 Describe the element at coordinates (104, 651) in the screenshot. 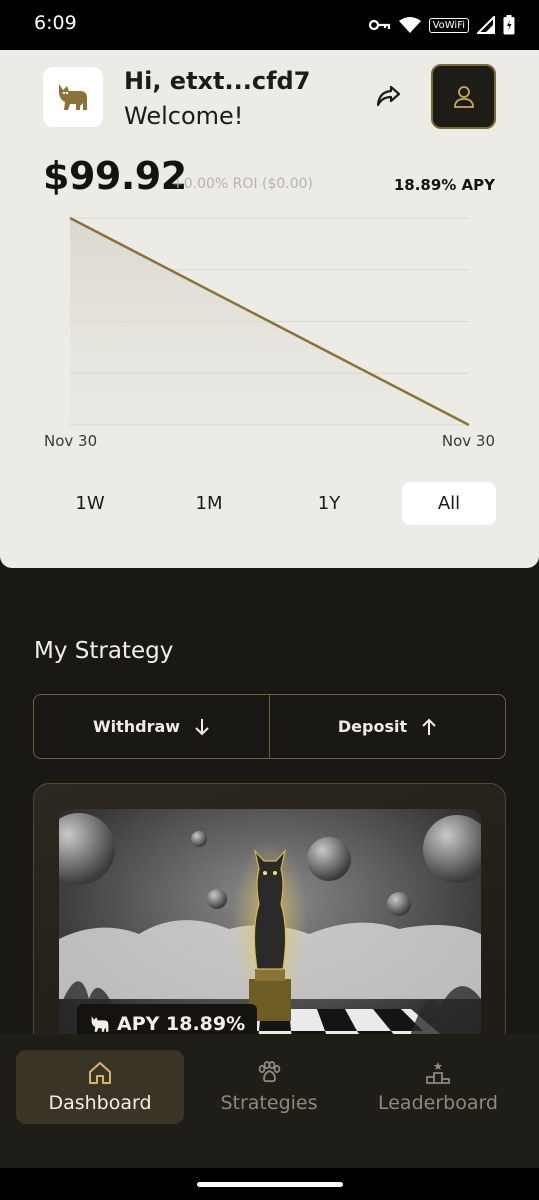

I see `section-title: My Strategy` at that location.